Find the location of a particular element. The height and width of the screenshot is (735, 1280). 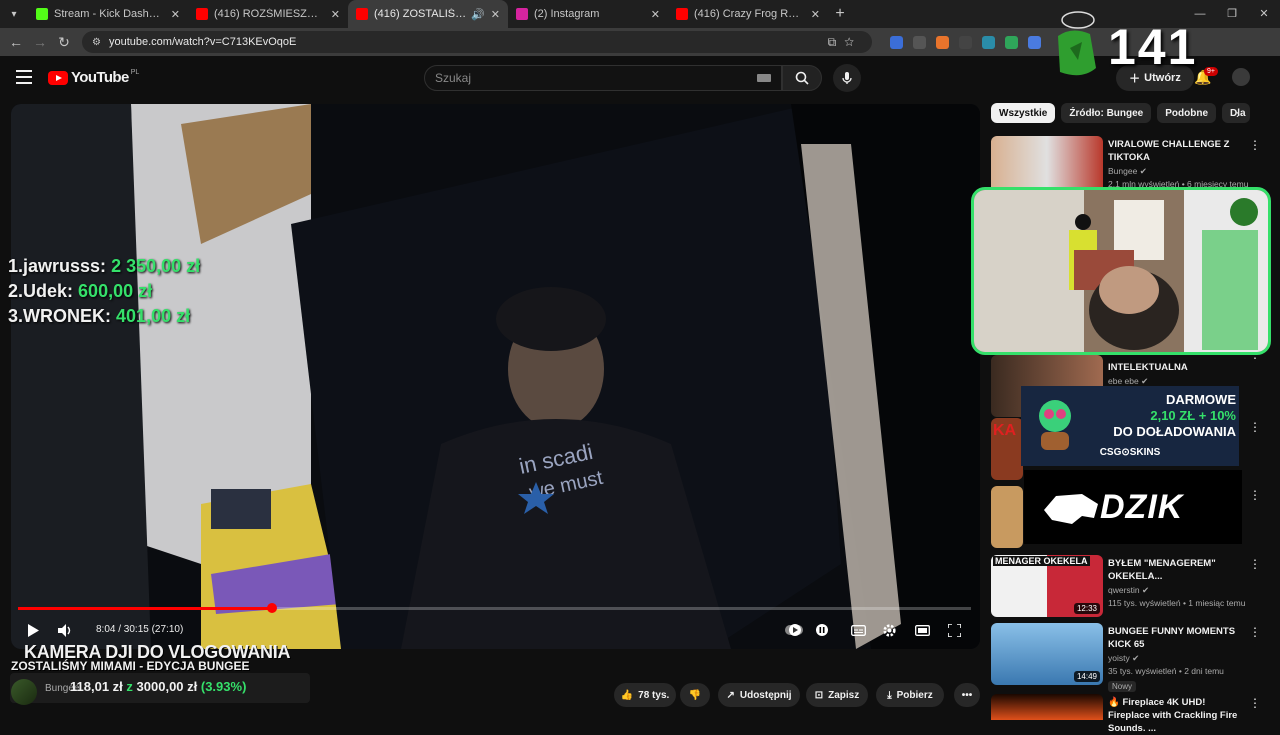

tab-audio-icon: 🔊 is located at coordinates (478, 14).